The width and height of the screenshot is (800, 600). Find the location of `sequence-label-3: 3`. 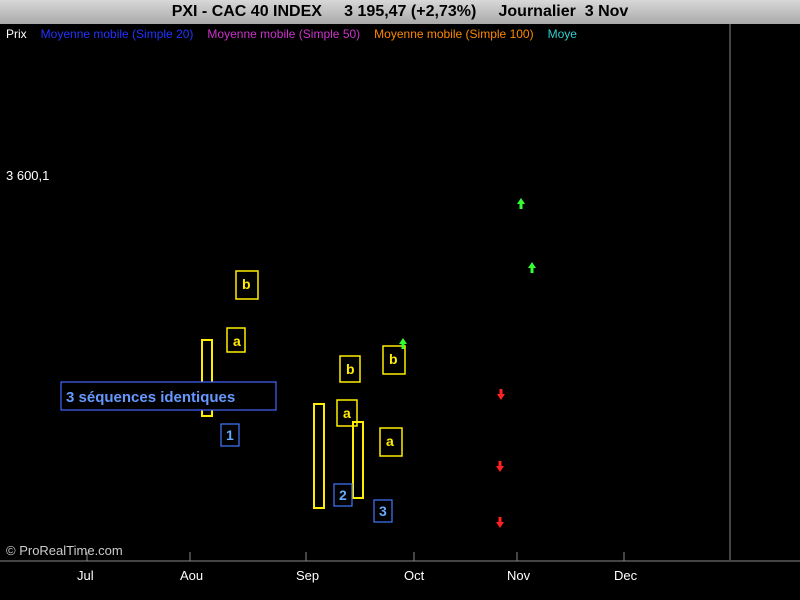

sequence-label-3: 3 is located at coordinates (383, 511).